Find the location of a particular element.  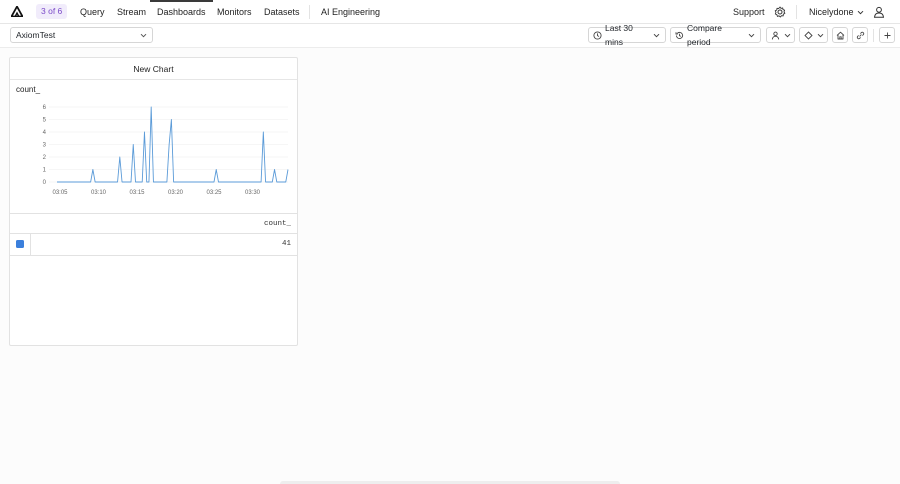

page-count-badge: 3 of 6 is located at coordinates (52, 11).